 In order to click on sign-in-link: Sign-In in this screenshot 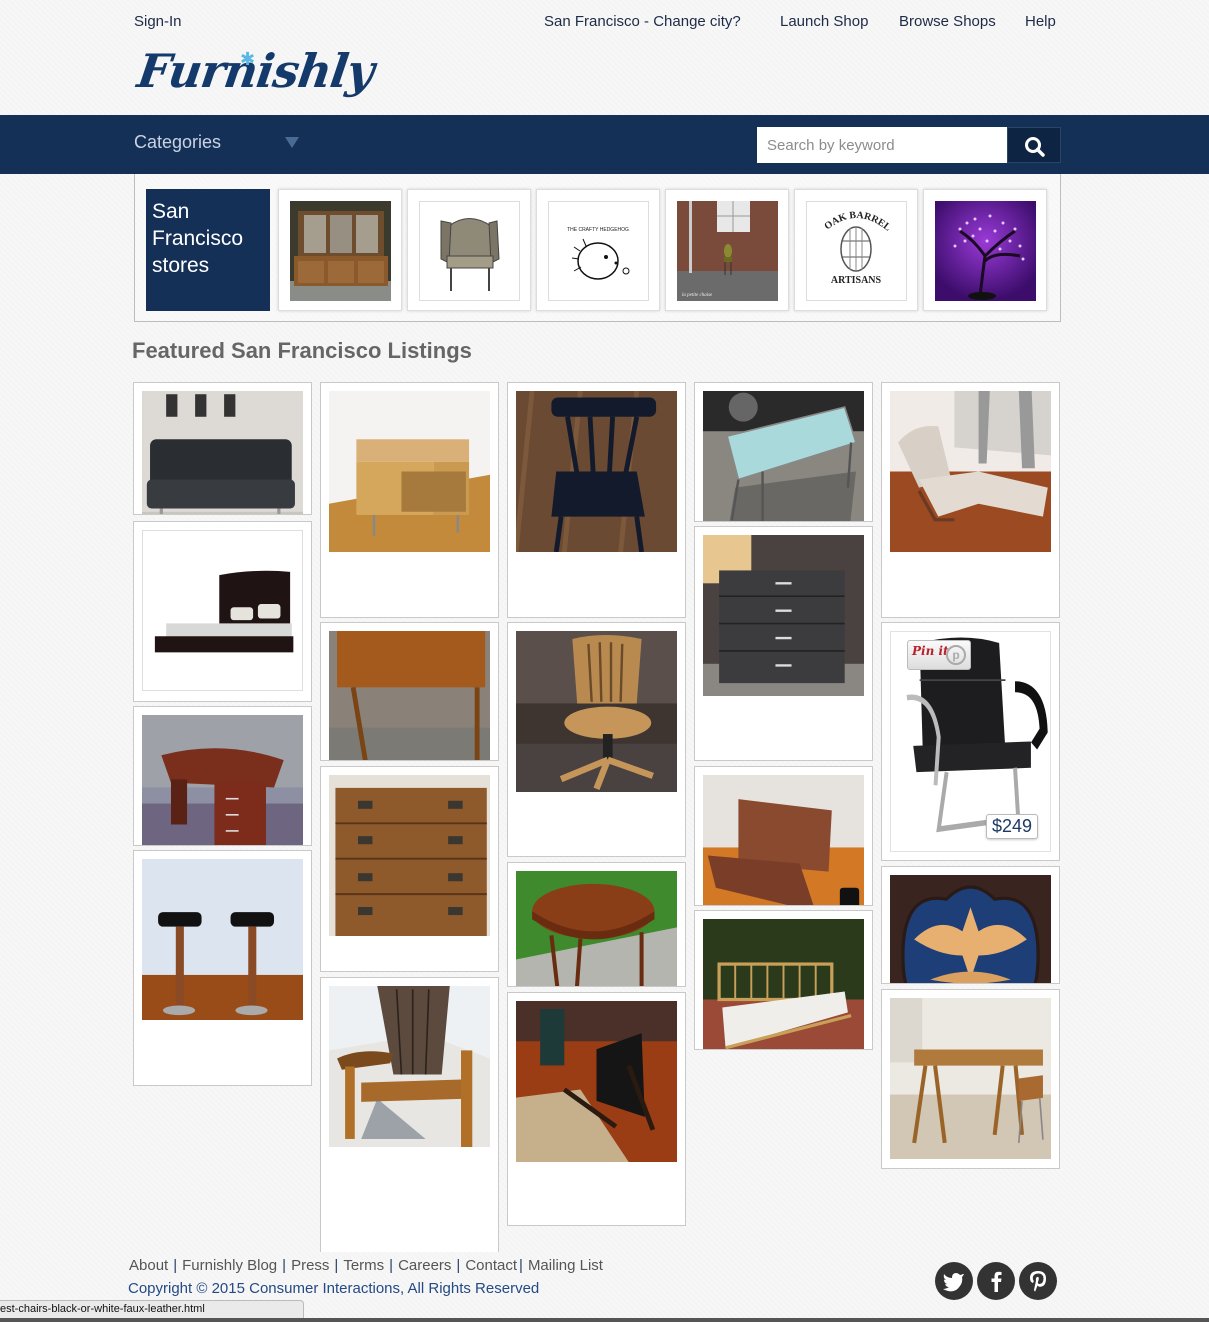, I will do `click(158, 21)`.